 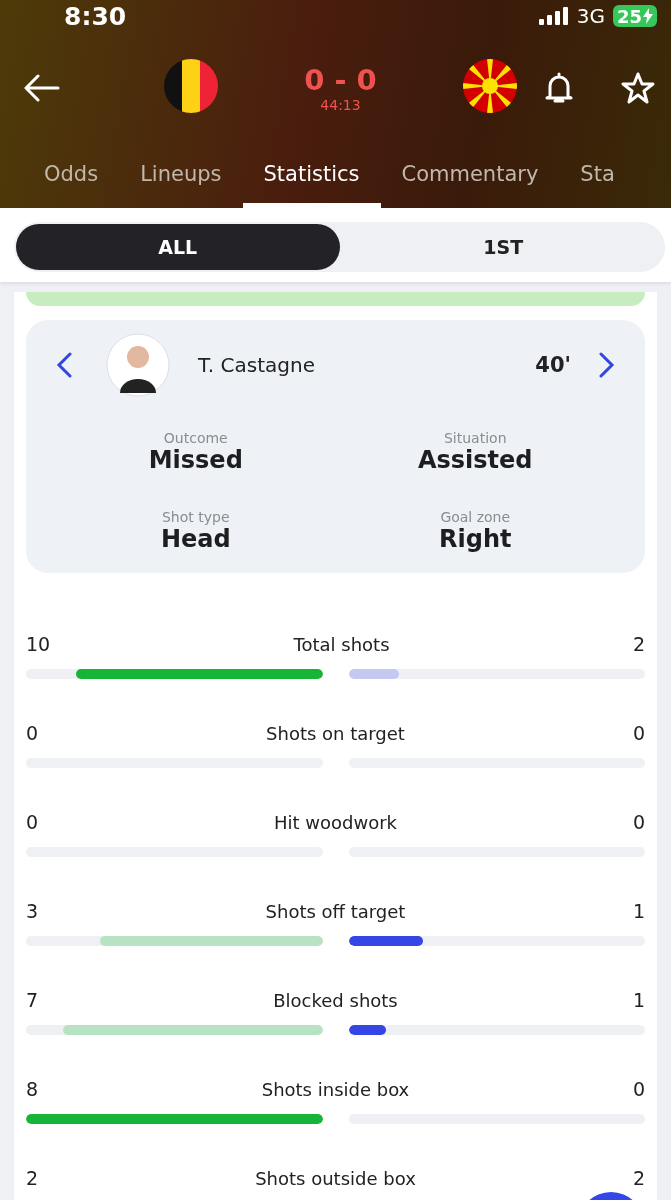 What do you see at coordinates (38, 644) in the screenshot?
I see `home-value: 10` at bounding box center [38, 644].